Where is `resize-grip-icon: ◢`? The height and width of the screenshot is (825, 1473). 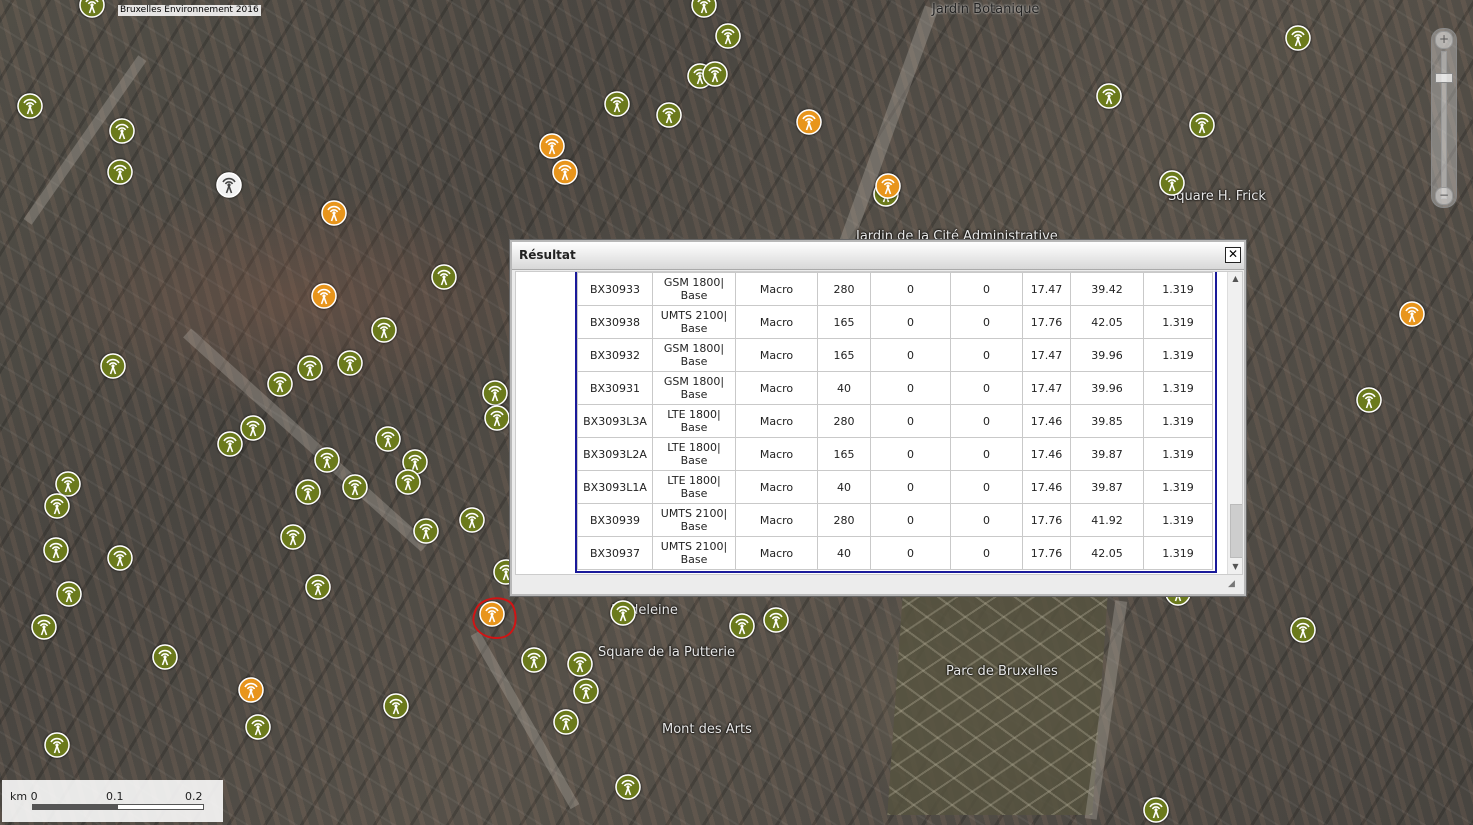 resize-grip-icon: ◢ is located at coordinates (1234, 584).